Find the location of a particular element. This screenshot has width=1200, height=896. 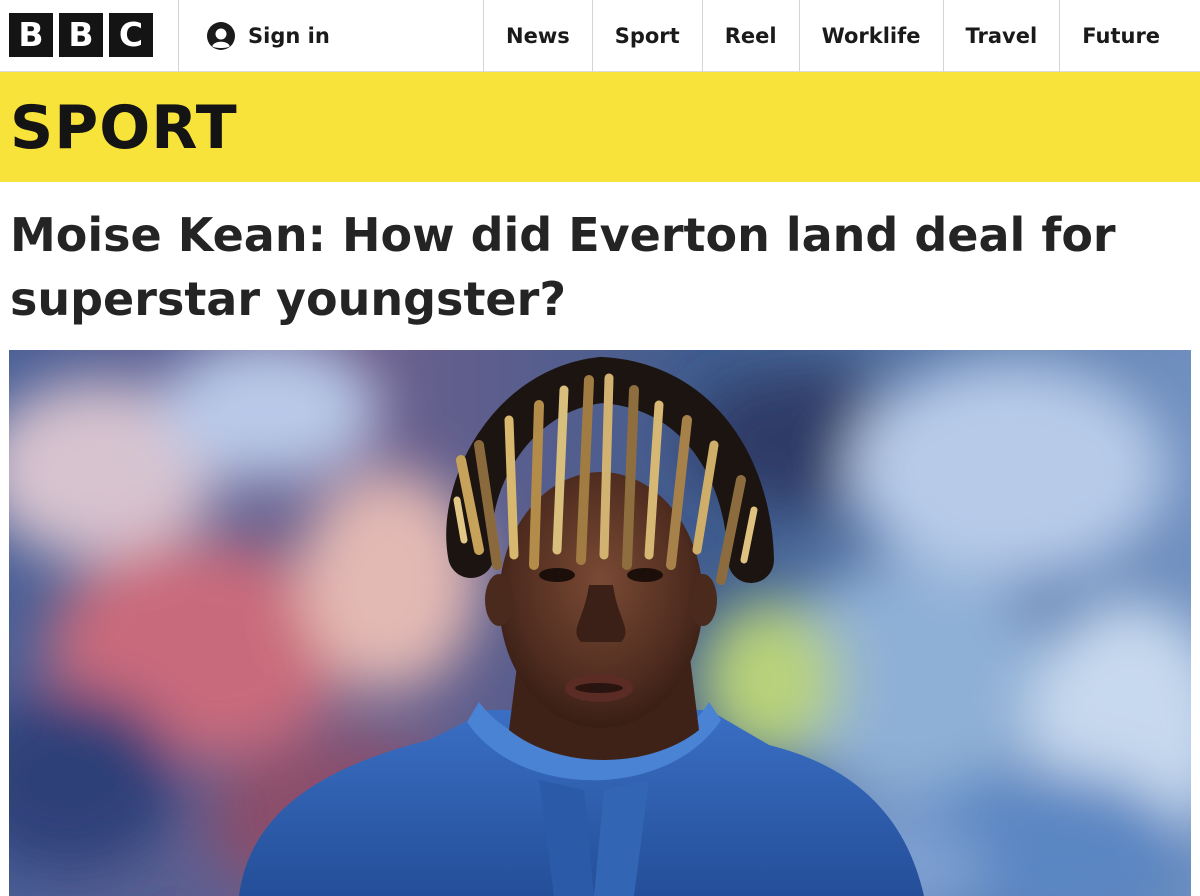

user-icon is located at coordinates (221, 36).